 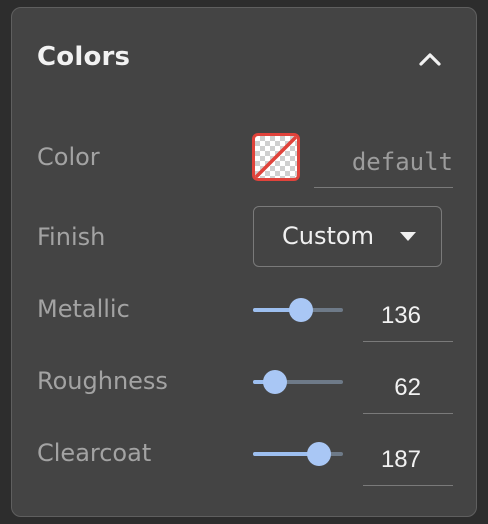 I want to click on clearcoat-slider, so click(x=298, y=454).